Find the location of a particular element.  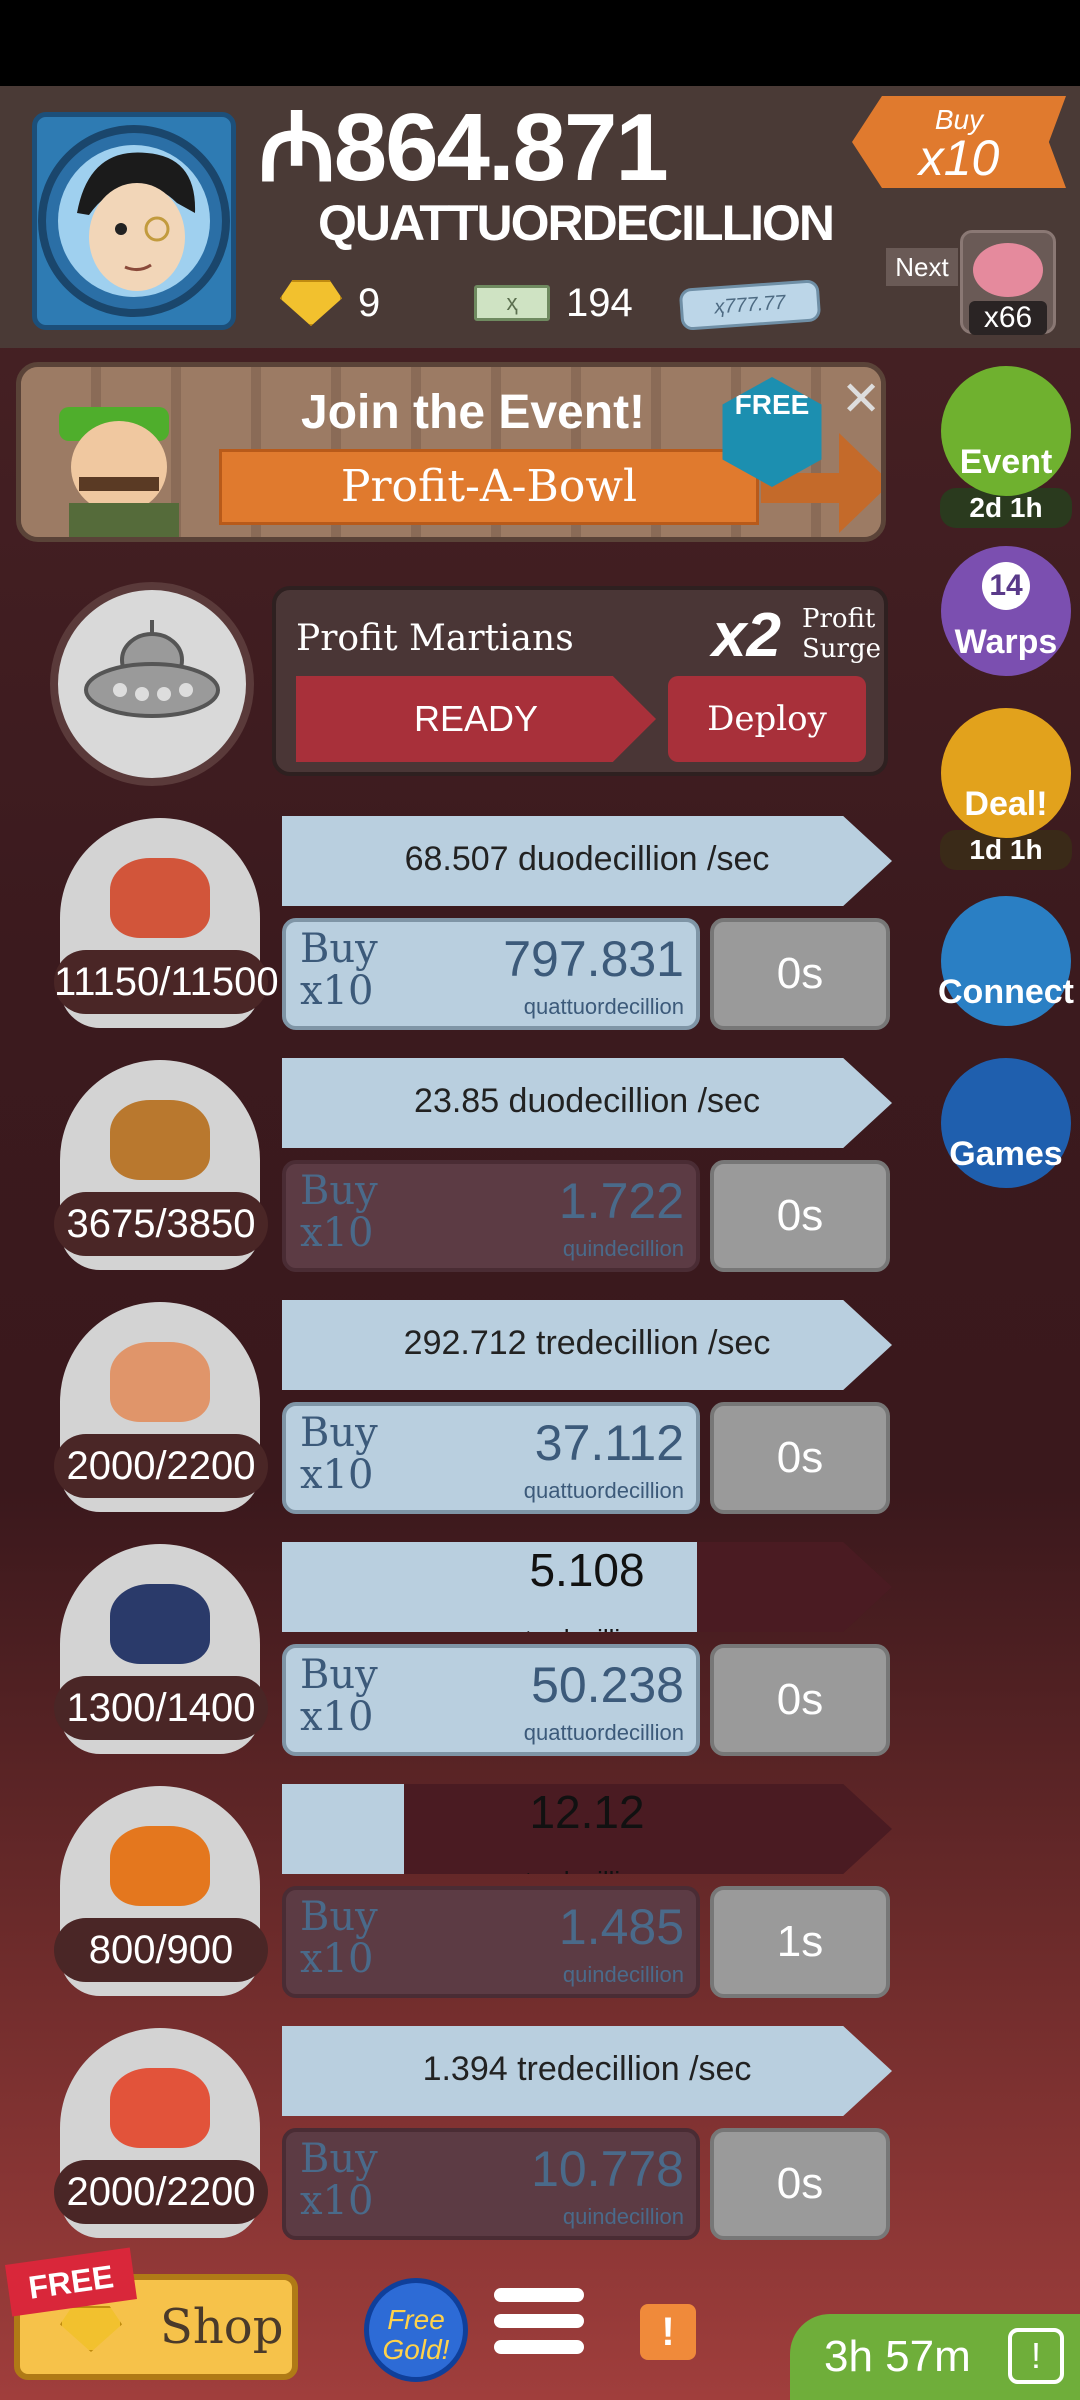

buy-cost-value: 1.722 is located at coordinates (621, 1201).